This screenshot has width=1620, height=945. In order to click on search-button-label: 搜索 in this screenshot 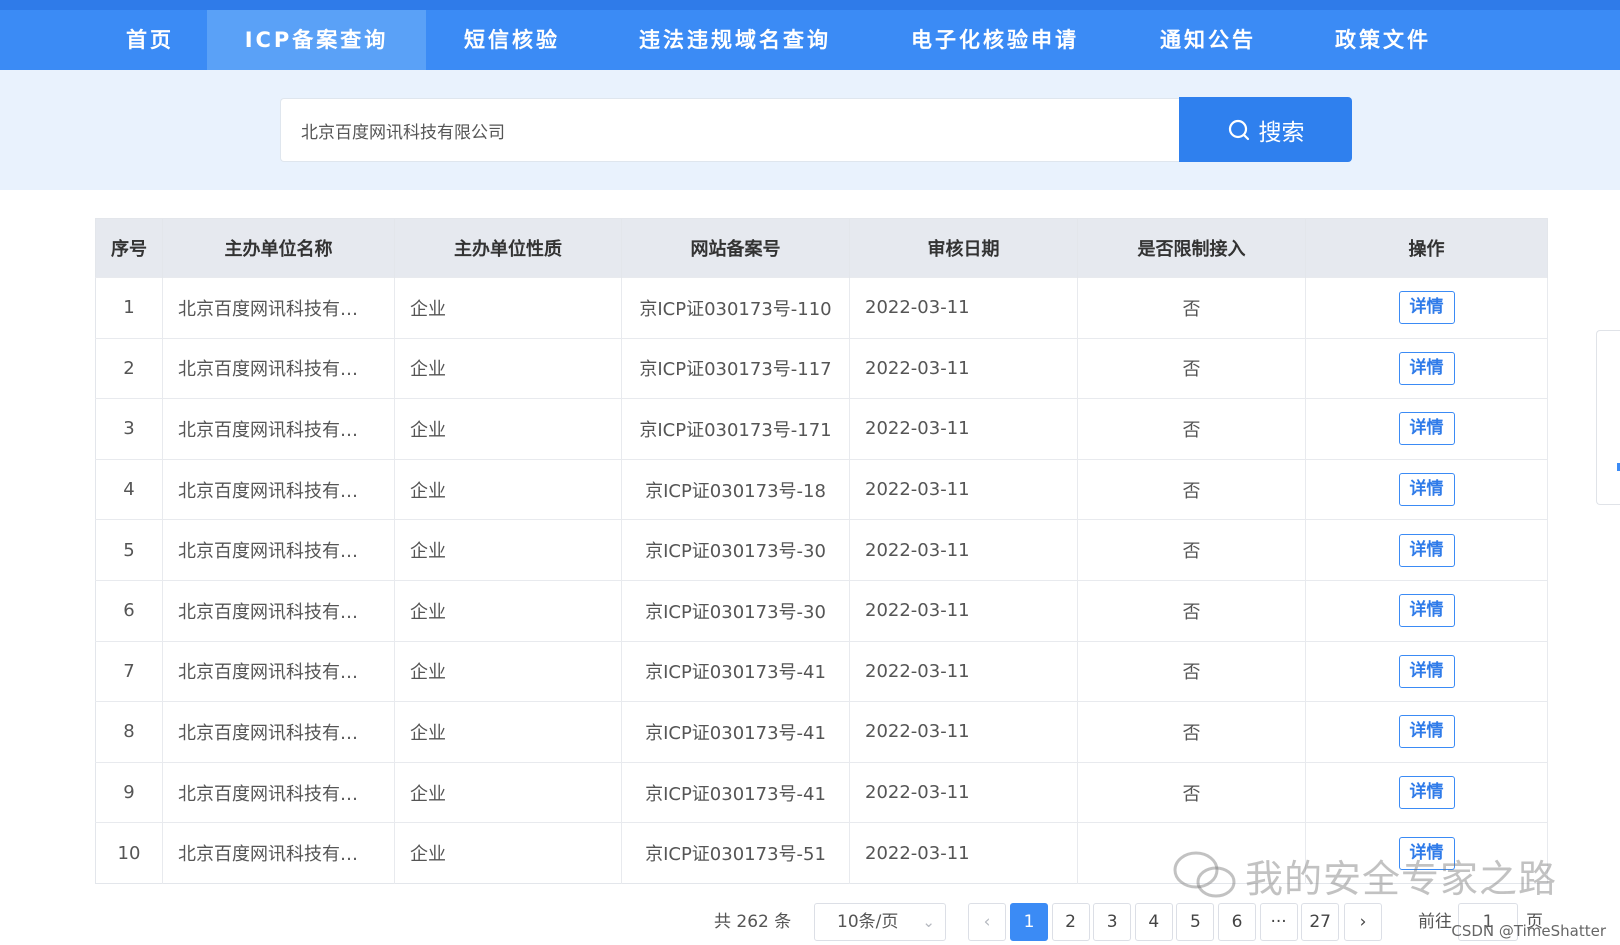, I will do `click(1281, 132)`.